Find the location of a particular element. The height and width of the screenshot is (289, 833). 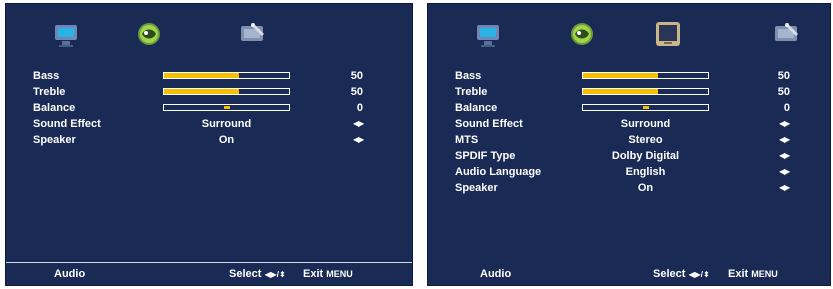

menu-row-mts: MTS Stereo ◀▶ is located at coordinates (642, 140).